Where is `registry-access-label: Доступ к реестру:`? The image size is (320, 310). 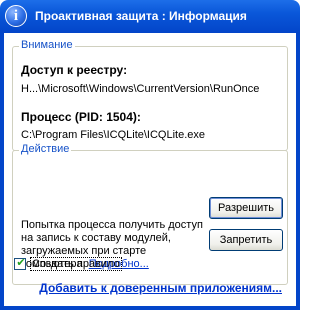 registry-access-label: Доступ к реестру: is located at coordinates (74, 70).